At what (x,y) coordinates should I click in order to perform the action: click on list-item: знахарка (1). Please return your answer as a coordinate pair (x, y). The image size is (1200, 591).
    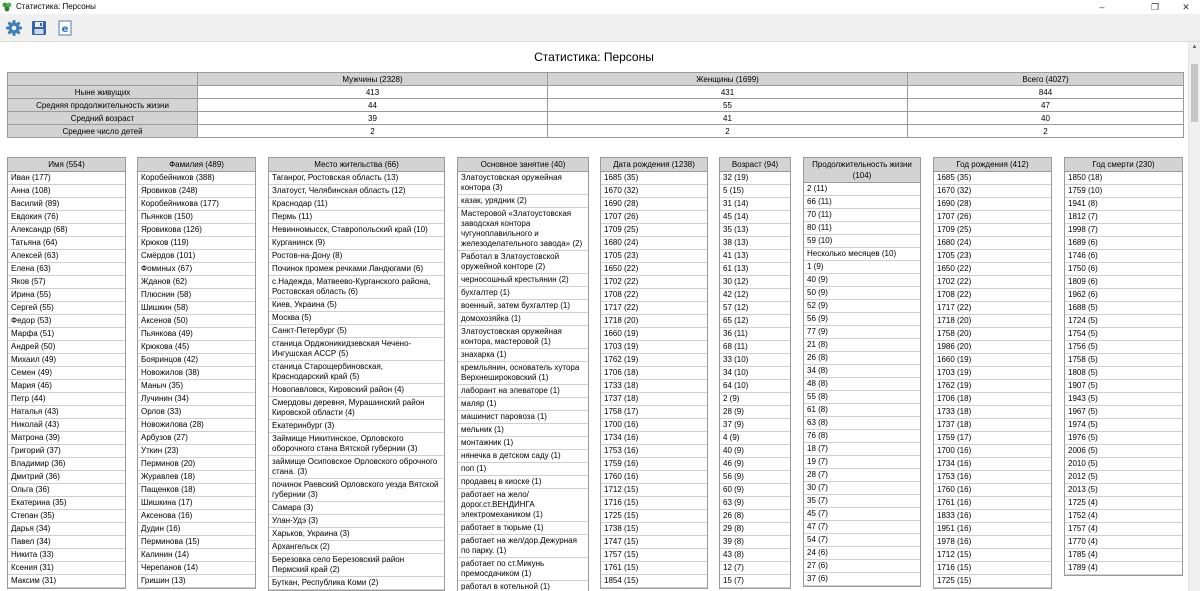
    Looking at the image, I should click on (523, 355).